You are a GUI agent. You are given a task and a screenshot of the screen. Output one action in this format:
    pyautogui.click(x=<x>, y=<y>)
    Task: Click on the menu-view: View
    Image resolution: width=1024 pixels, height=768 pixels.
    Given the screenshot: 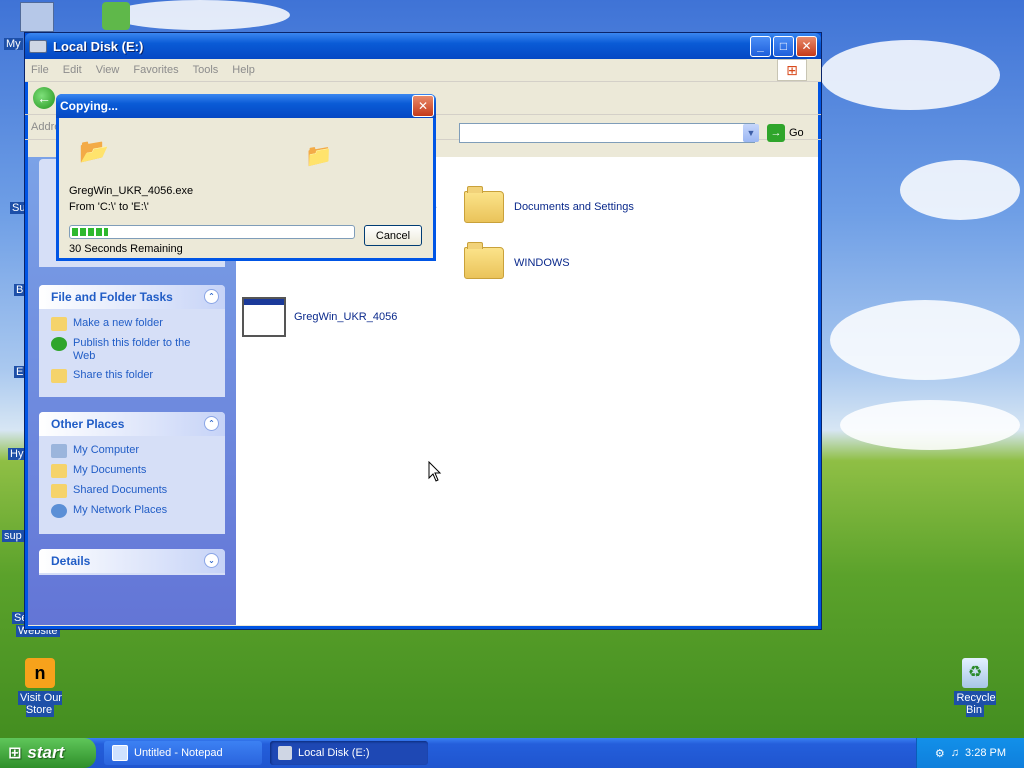 What is the action you would take?
    pyautogui.click(x=108, y=70)
    